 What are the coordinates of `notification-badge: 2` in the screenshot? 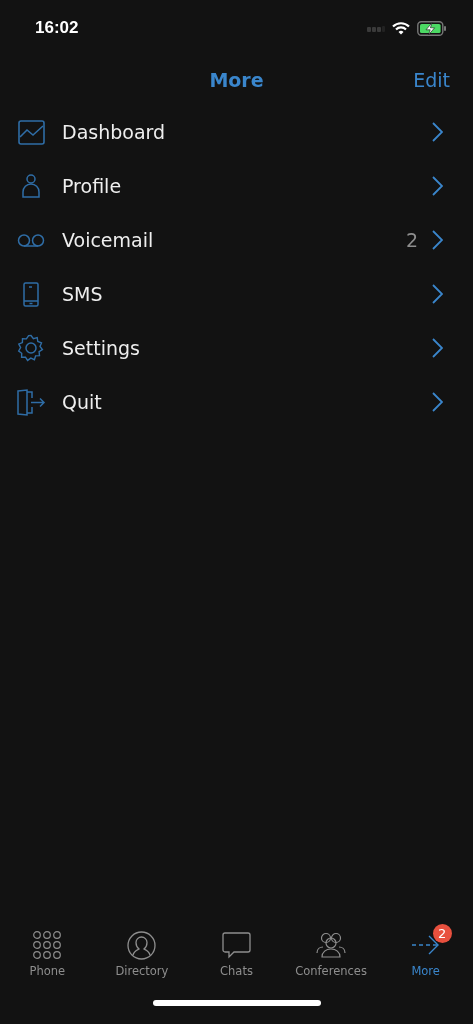 It's located at (442, 933).